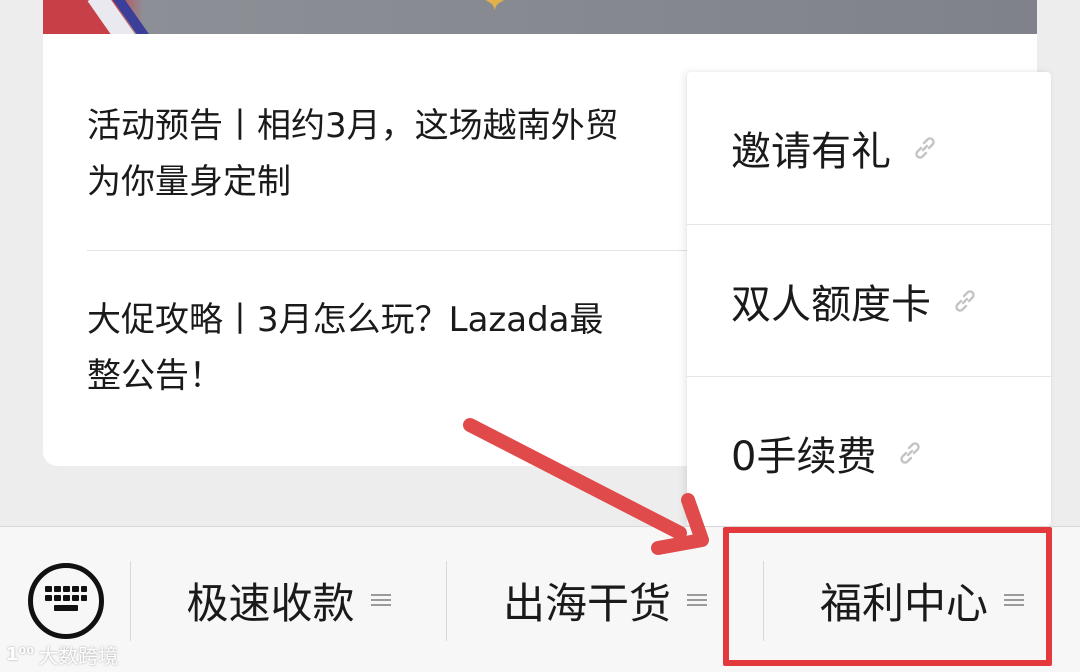 The image size is (1080, 672). What do you see at coordinates (78, 656) in the screenshot?
I see `watermark-text: 大数跨境` at bounding box center [78, 656].